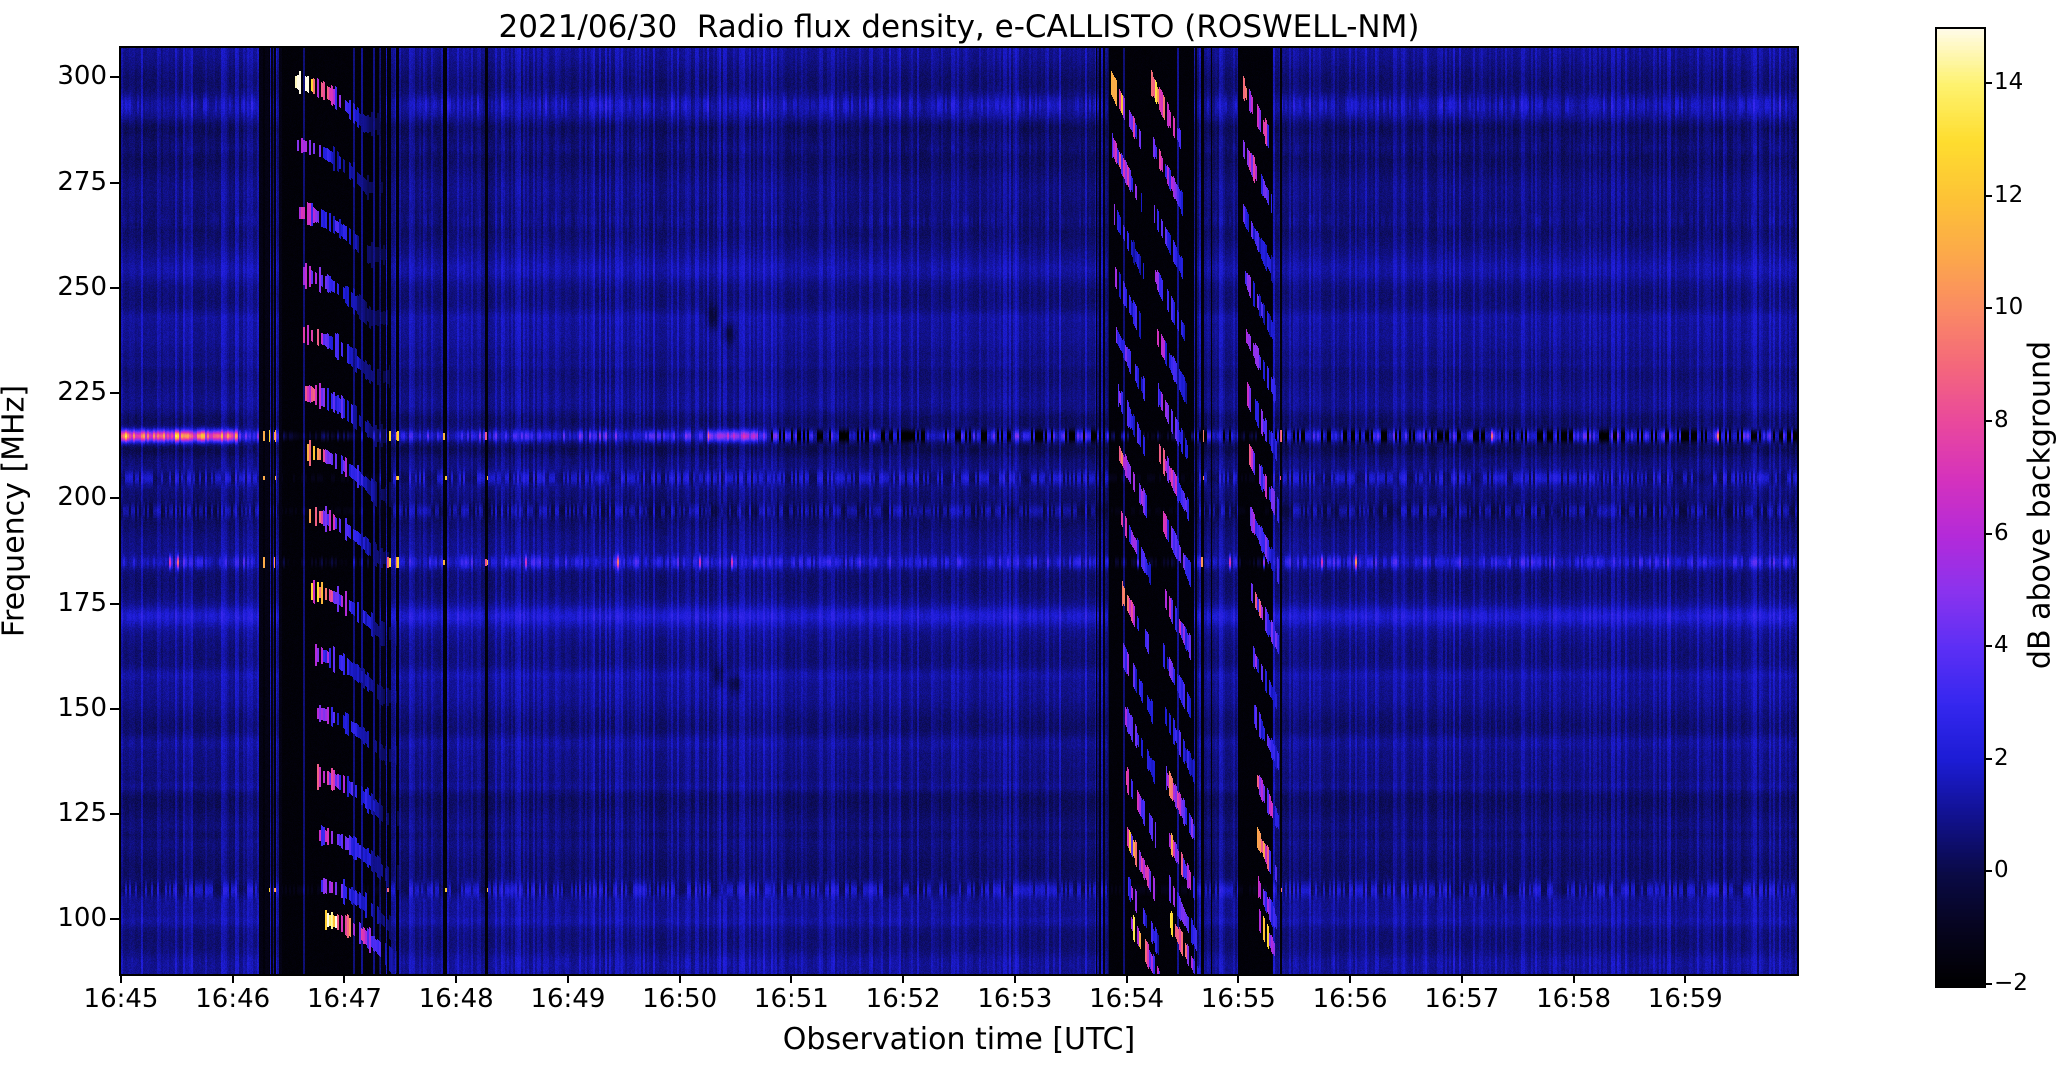 The image size is (2066, 1067). What do you see at coordinates (2009, 82) in the screenshot?
I see `colorbar-tick-label: 14` at bounding box center [2009, 82].